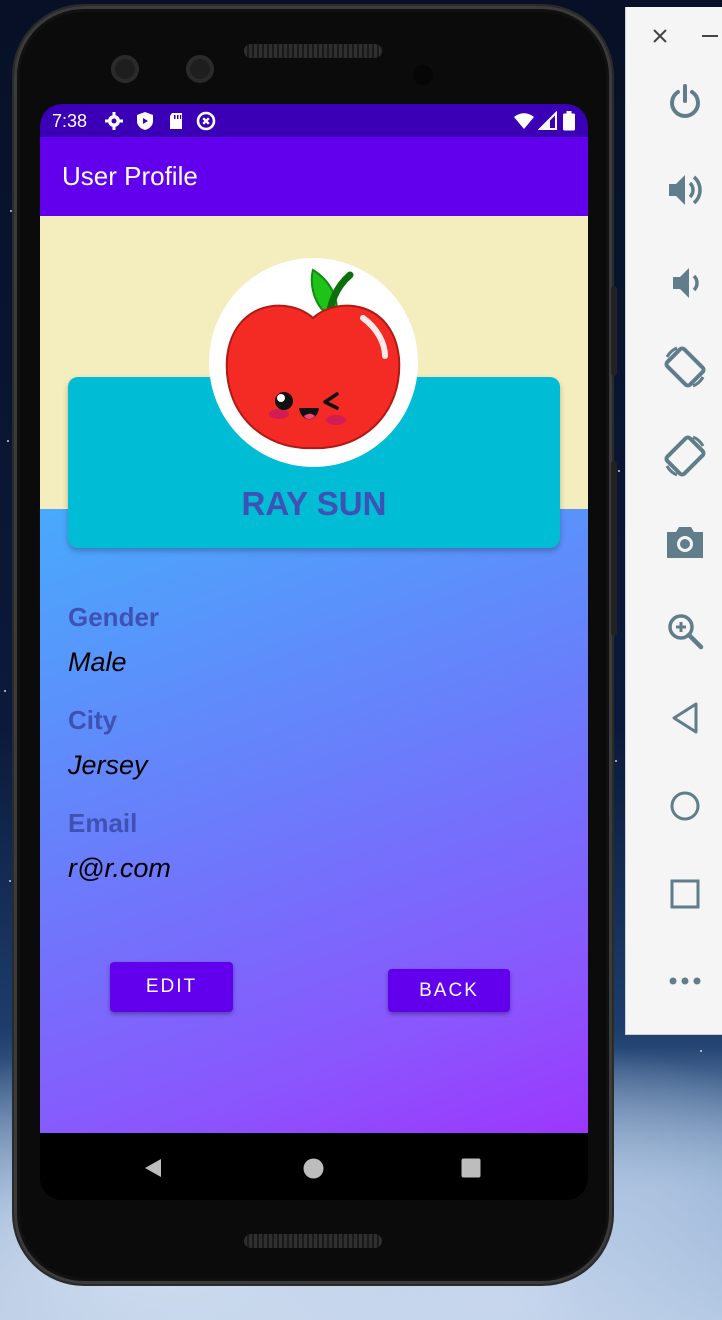 The width and height of the screenshot is (722, 1320). I want to click on data-saver-icon, so click(206, 121).